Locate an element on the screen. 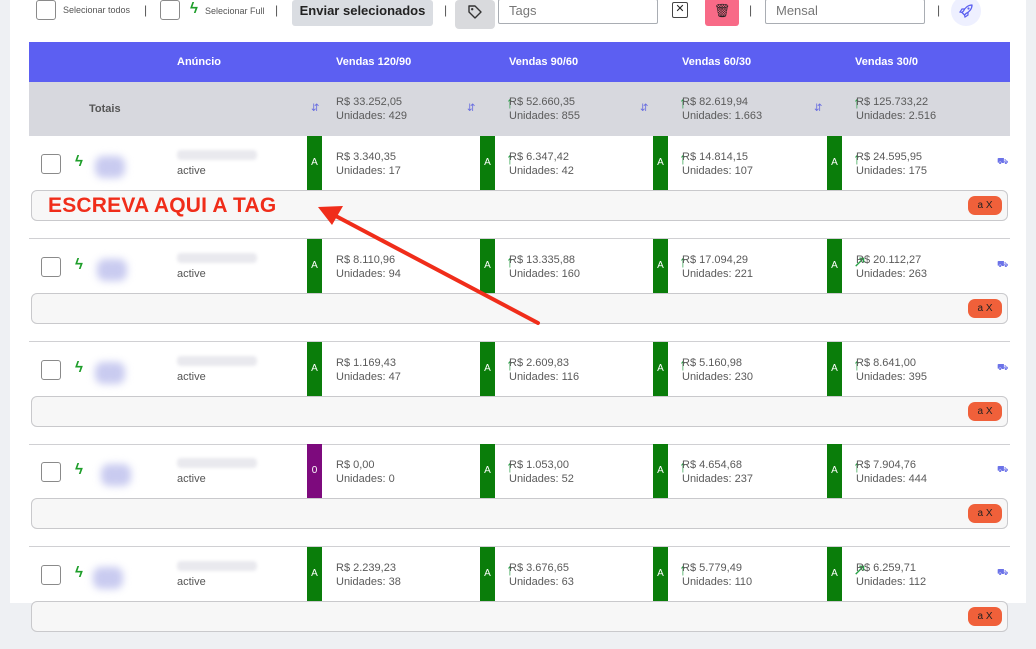 This screenshot has width=1036, height=649. trash-icon: 🗑 is located at coordinates (722, 10).